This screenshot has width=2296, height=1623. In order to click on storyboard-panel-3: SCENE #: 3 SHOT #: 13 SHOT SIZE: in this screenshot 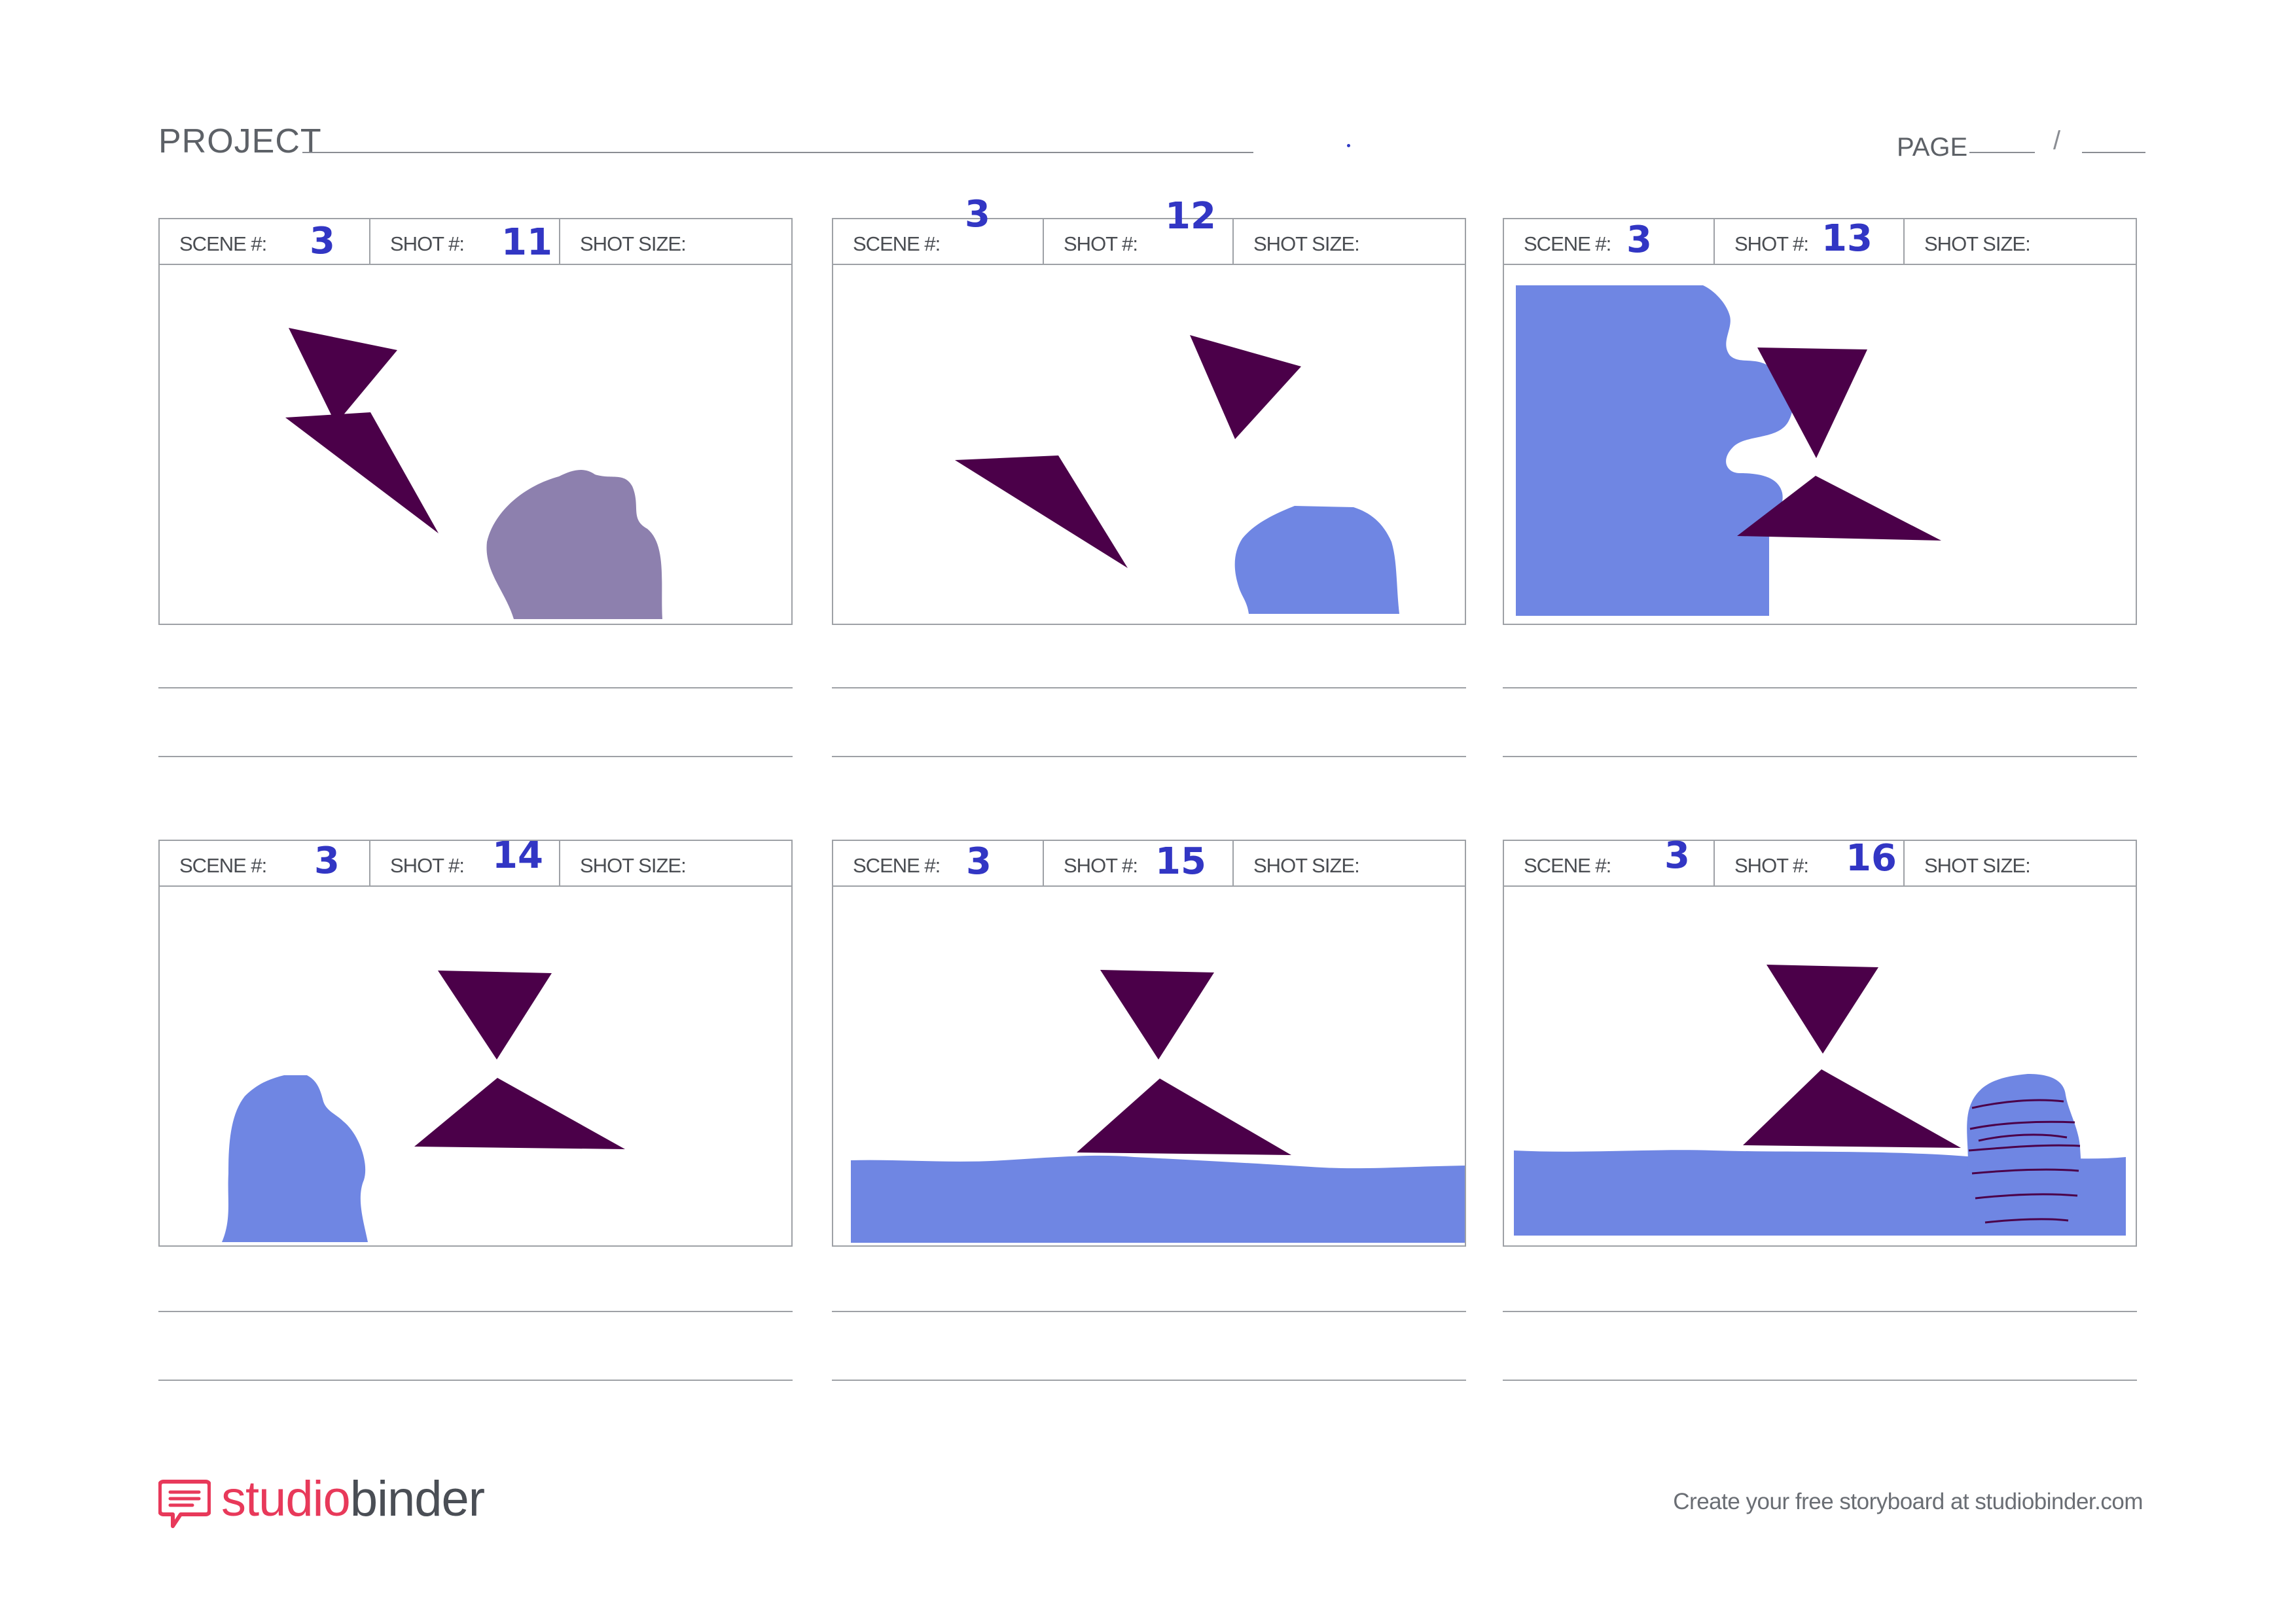, I will do `click(1820, 421)`.